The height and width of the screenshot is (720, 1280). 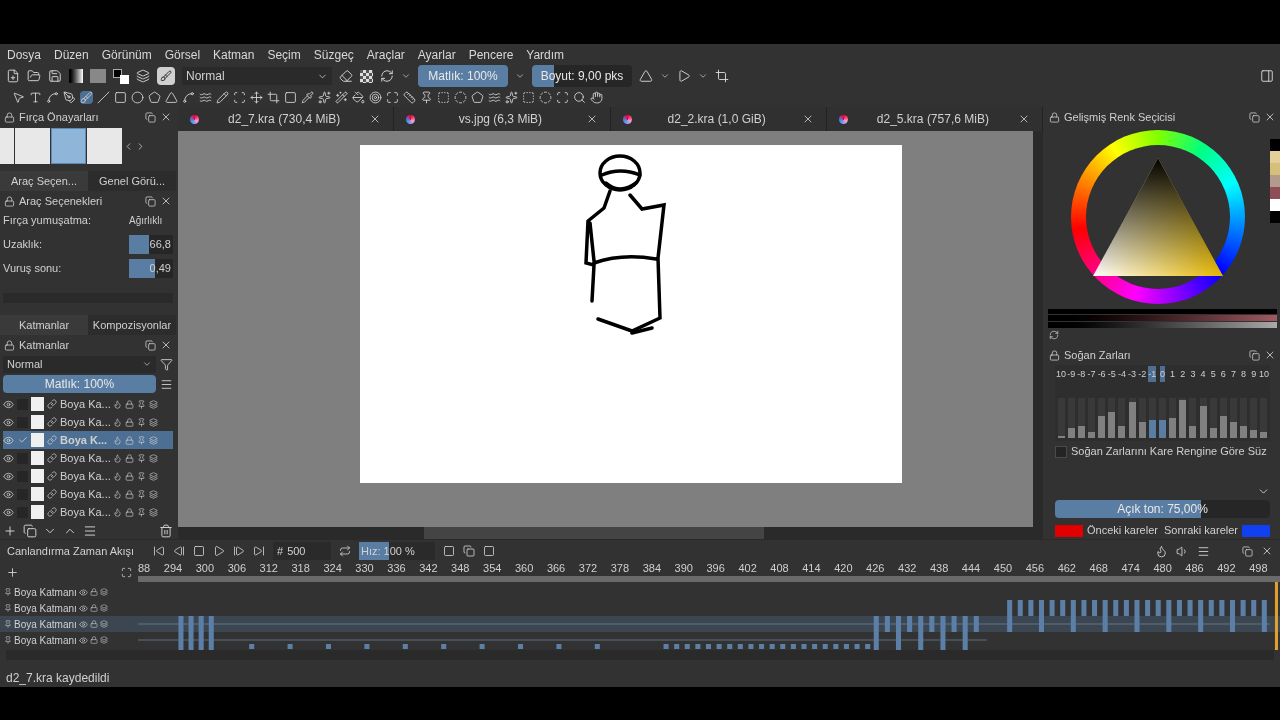 I want to click on pencil-icon, so click(x=222, y=97).